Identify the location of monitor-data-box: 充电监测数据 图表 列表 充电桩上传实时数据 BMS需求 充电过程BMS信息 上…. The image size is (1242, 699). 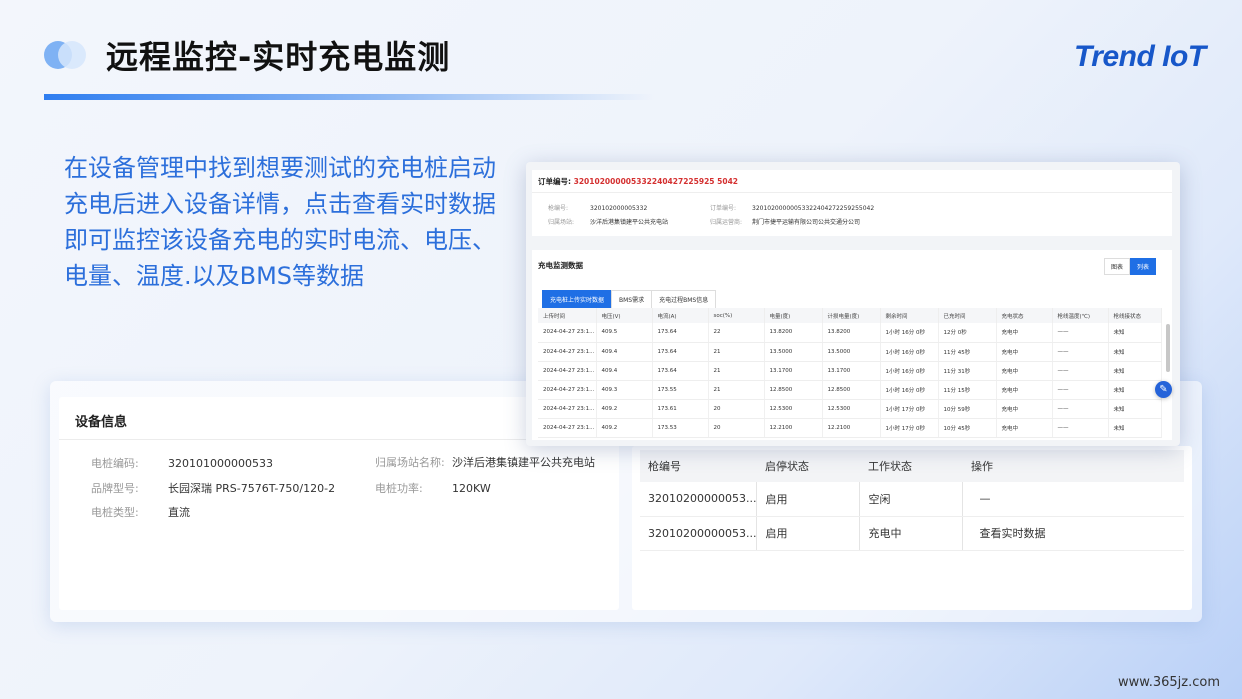
(852, 345).